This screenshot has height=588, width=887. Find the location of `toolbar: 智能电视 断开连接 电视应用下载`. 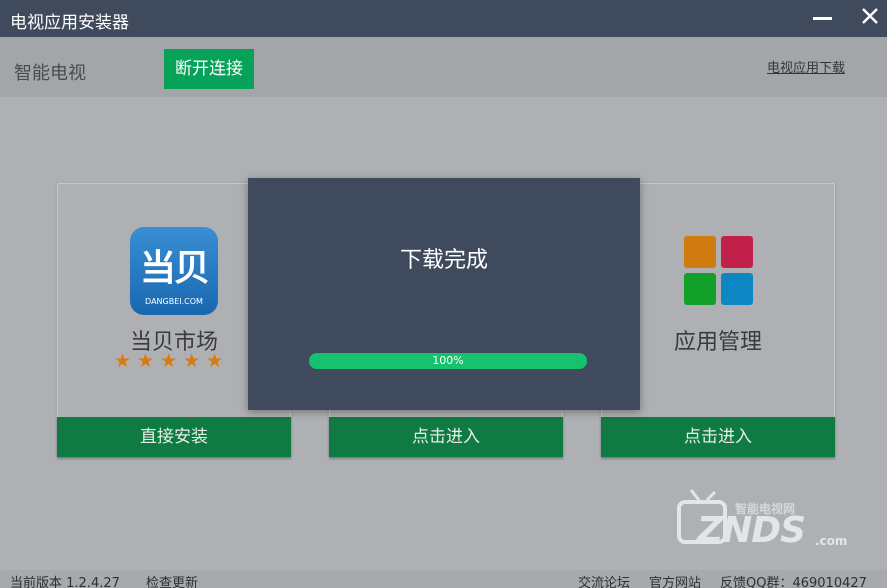

toolbar: 智能电视 断开连接 电视应用下载 is located at coordinates (443, 67).